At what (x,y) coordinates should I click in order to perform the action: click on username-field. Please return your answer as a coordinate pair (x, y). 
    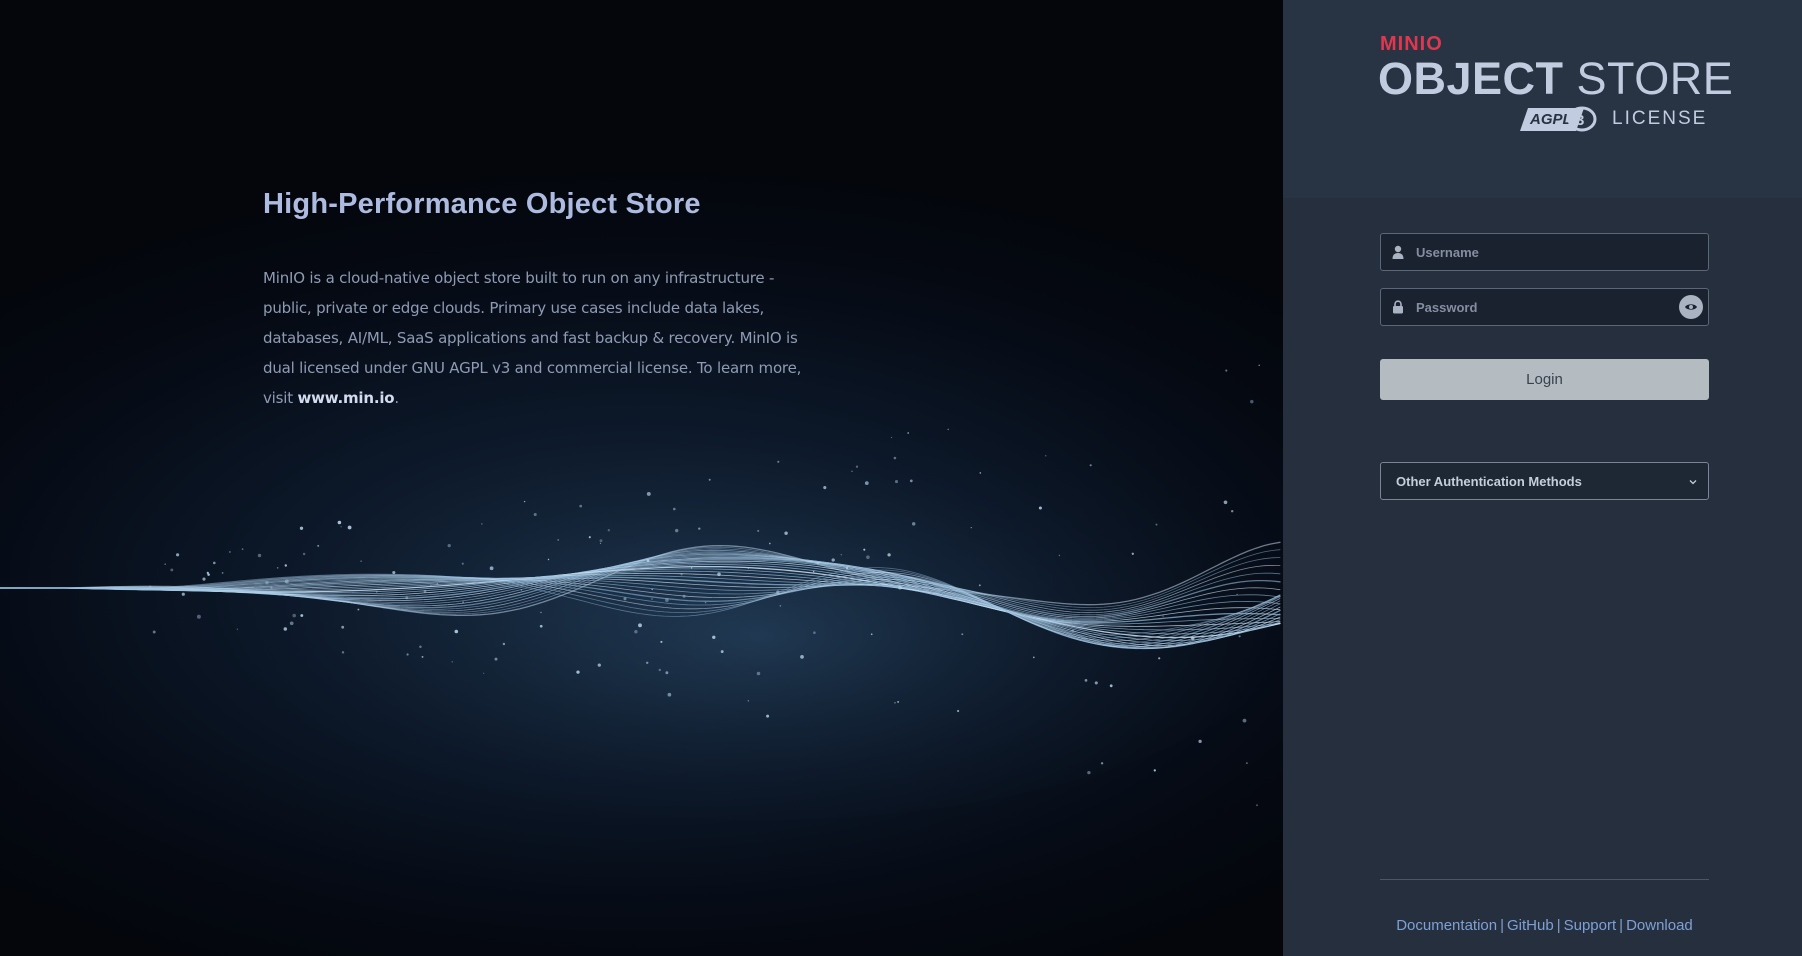
    Looking at the image, I should click on (1544, 252).